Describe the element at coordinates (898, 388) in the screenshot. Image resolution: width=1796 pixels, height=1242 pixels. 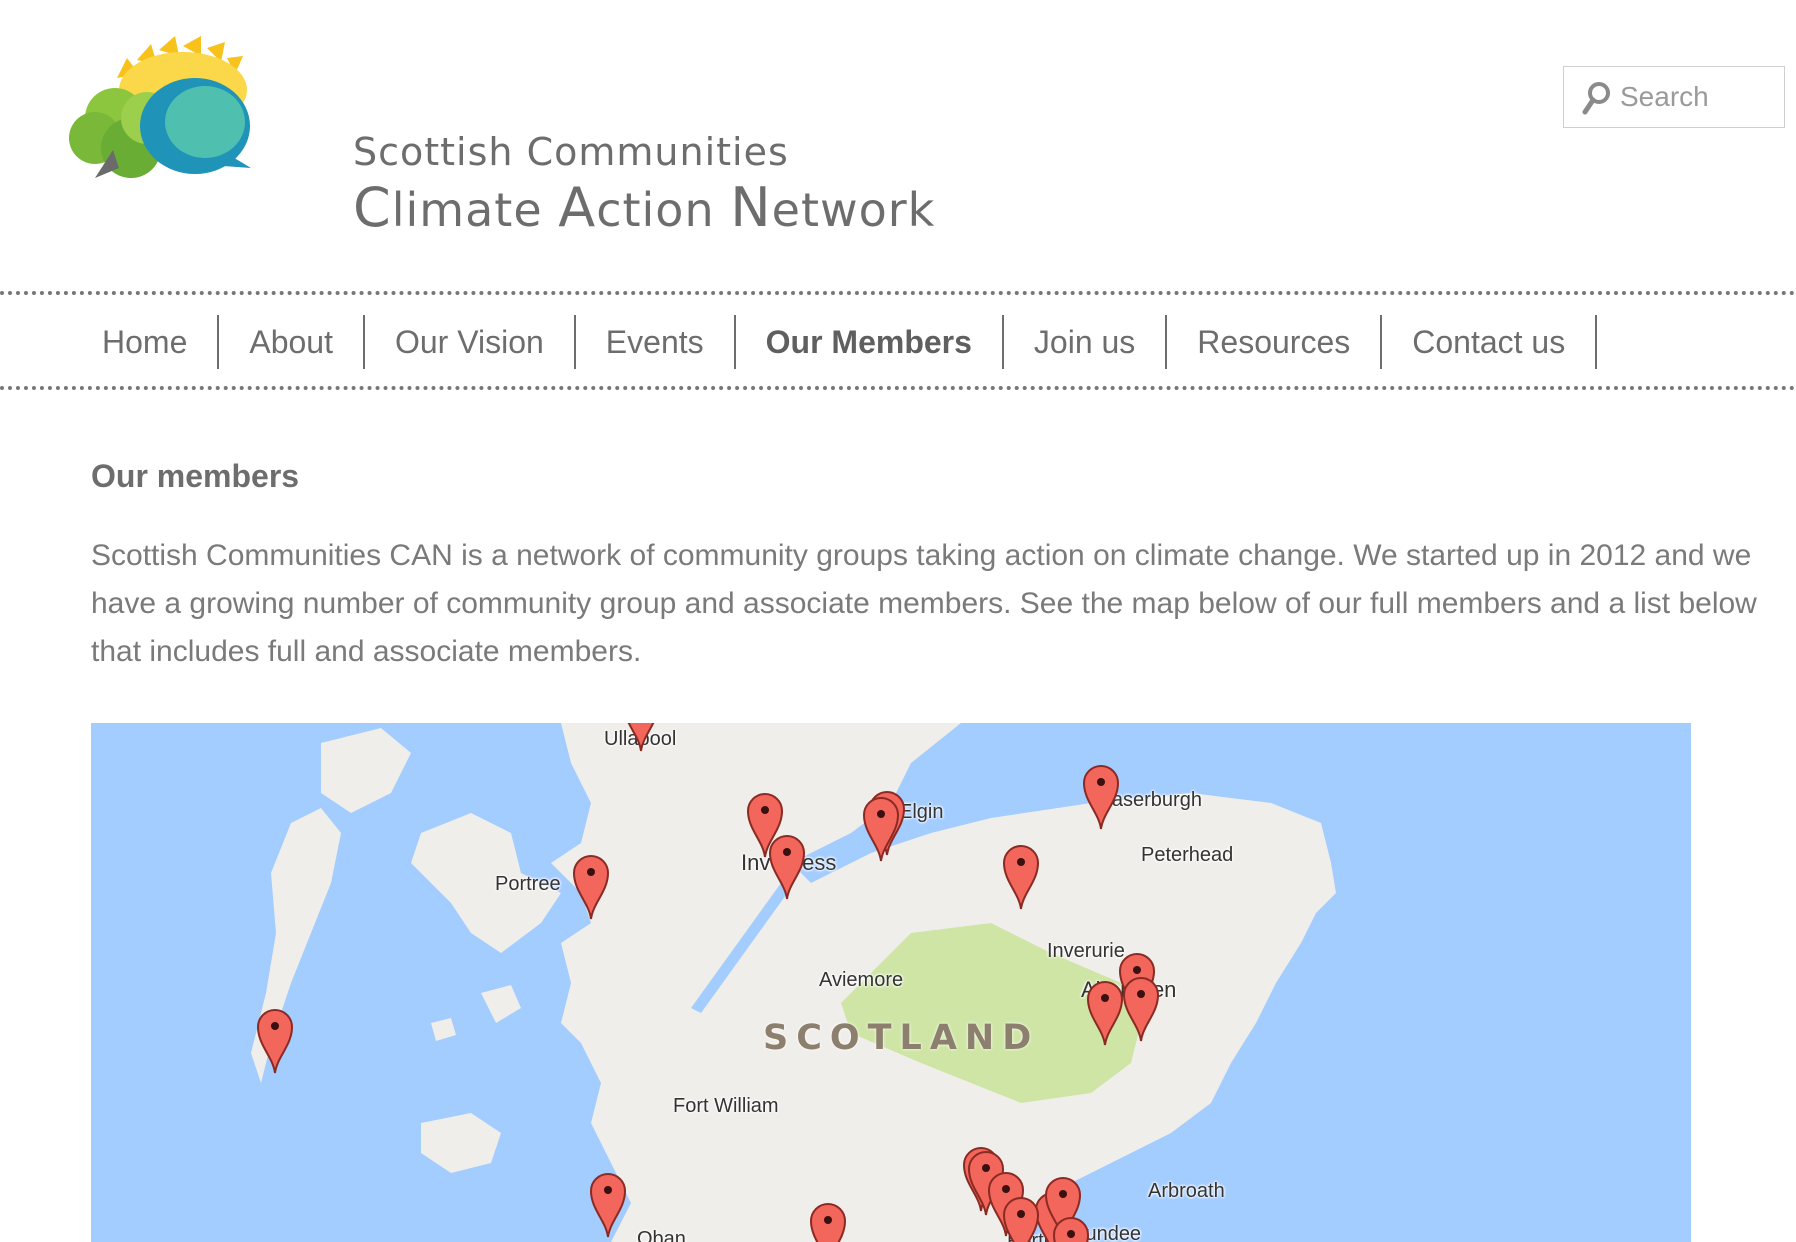
I see `nav-divider-bottom` at that location.